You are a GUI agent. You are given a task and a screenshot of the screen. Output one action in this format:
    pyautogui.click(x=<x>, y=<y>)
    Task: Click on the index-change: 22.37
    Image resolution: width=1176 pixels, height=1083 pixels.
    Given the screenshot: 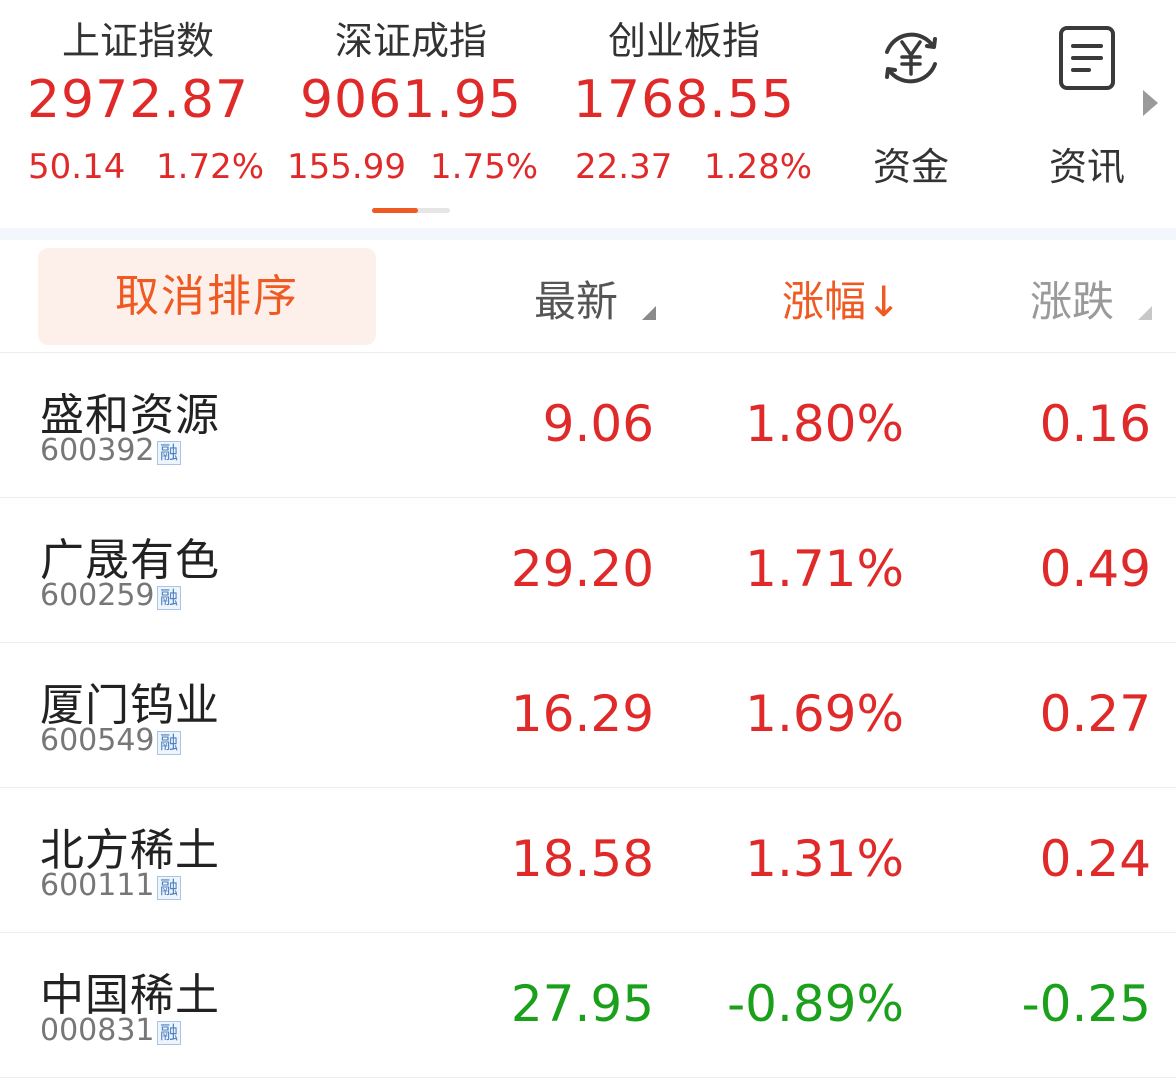 What is the action you would take?
    pyautogui.click(x=624, y=167)
    